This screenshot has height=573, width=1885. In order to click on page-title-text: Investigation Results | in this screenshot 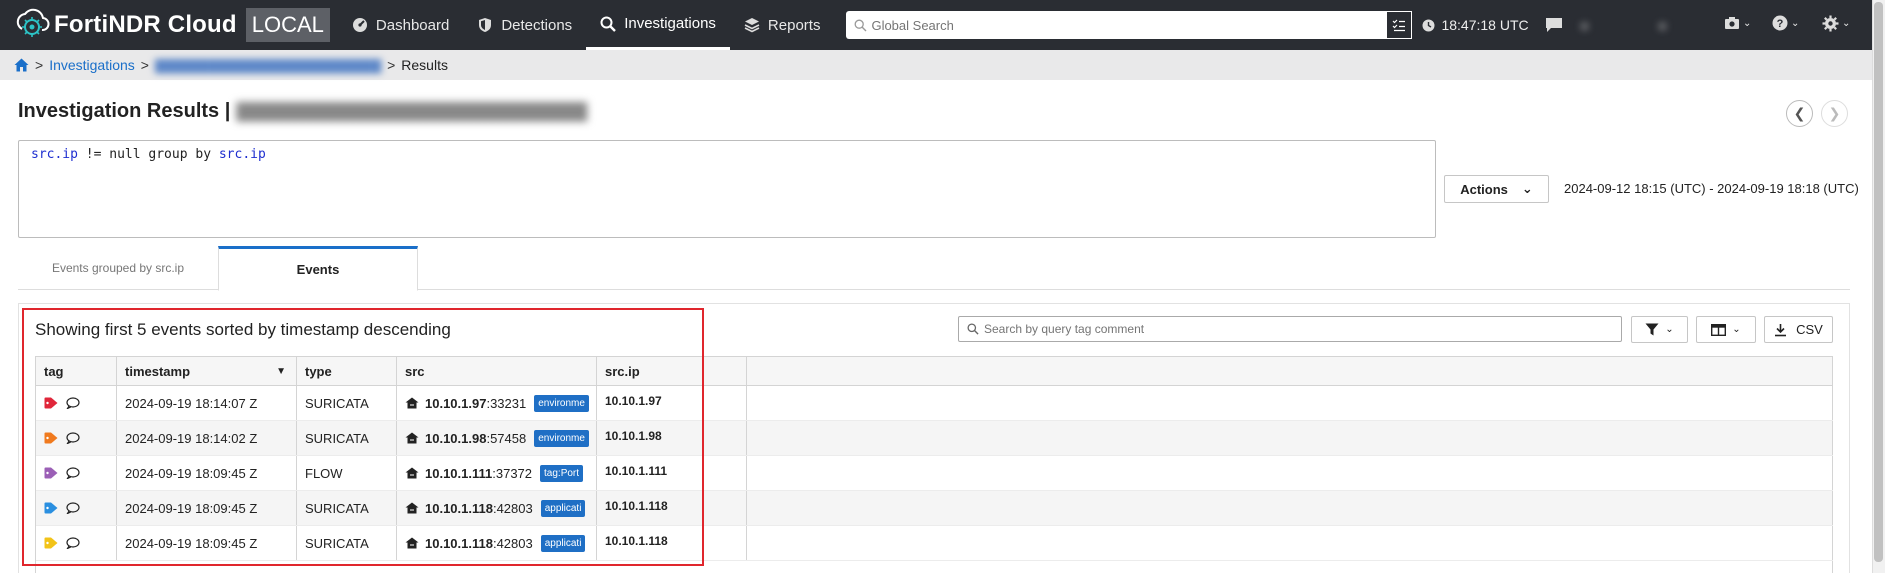, I will do `click(124, 111)`.